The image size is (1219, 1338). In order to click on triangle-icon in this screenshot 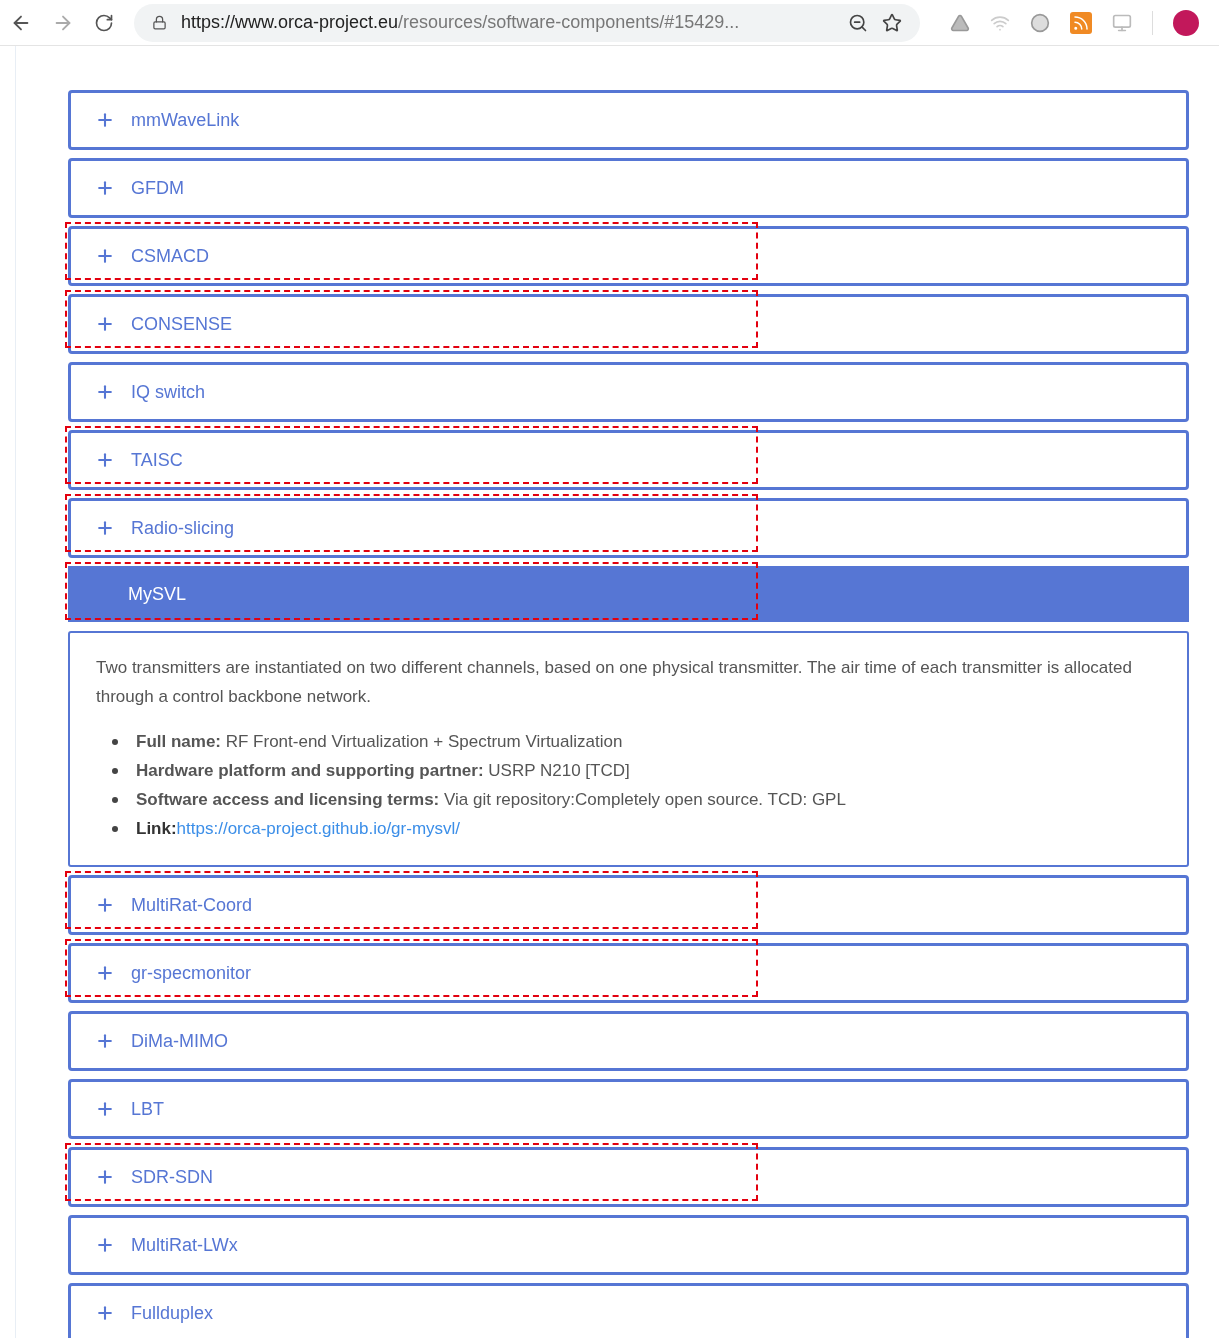, I will do `click(960, 22)`.